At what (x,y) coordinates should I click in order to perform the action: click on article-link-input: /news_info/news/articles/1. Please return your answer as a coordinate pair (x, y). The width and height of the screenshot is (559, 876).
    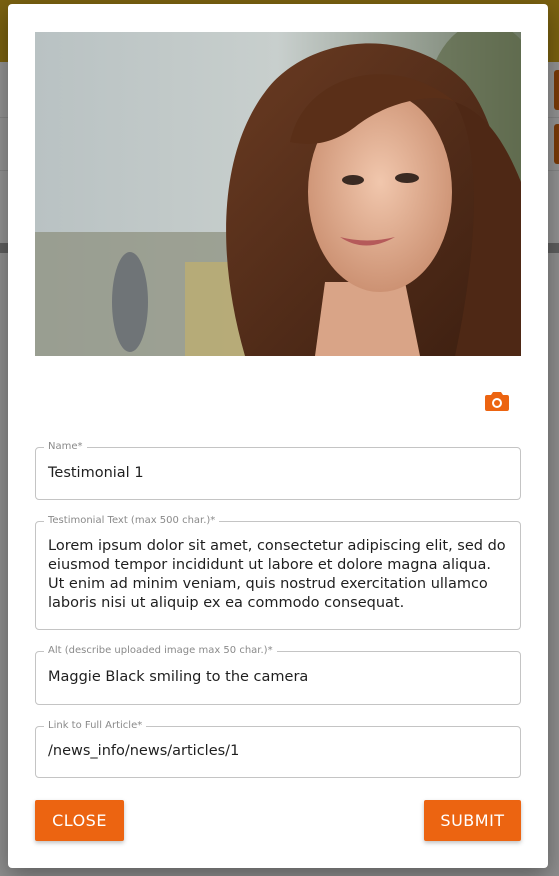
    Looking at the image, I should click on (278, 751).